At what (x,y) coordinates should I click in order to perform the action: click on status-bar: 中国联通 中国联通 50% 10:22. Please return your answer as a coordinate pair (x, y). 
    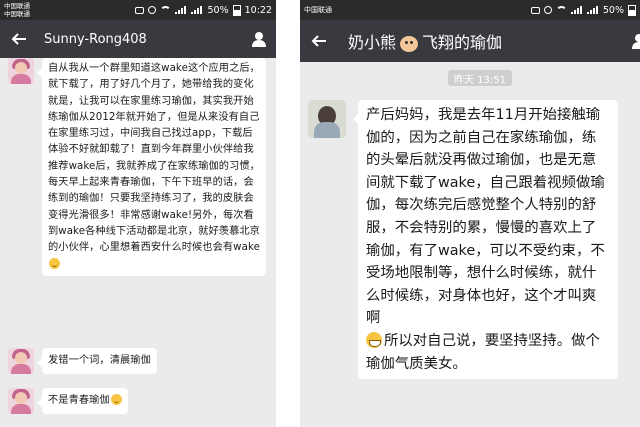
    Looking at the image, I should click on (138, 10).